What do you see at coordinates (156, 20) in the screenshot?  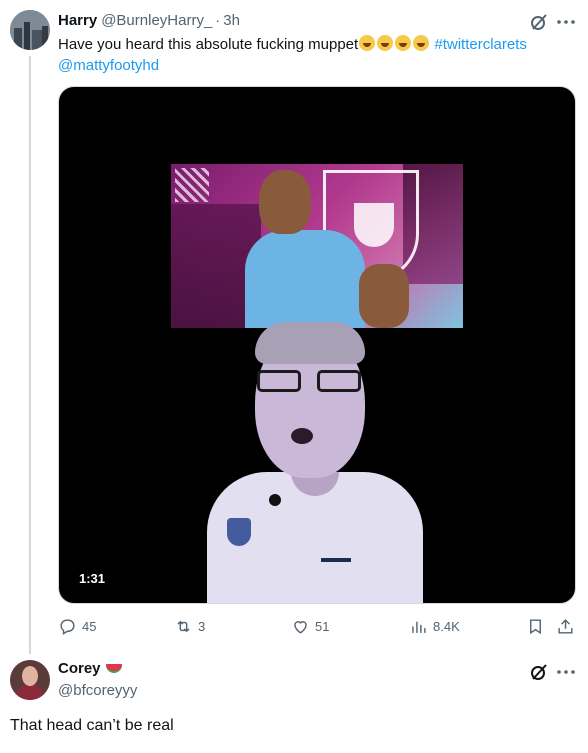 I see `author-handle: @BurnleyHarry_` at bounding box center [156, 20].